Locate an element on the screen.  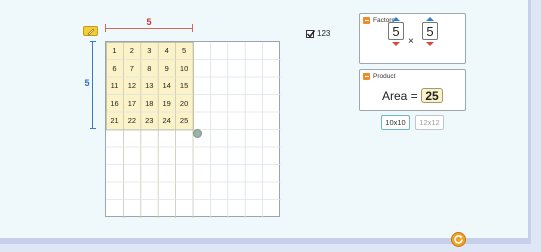
grid-cell-label: 13 is located at coordinates (149, 85).